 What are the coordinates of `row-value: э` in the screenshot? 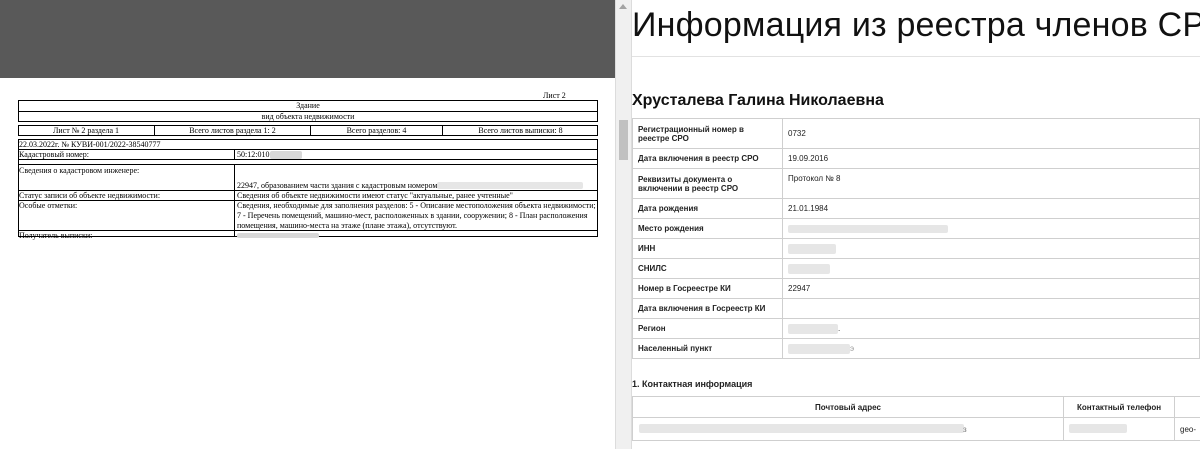 It's located at (991, 348).